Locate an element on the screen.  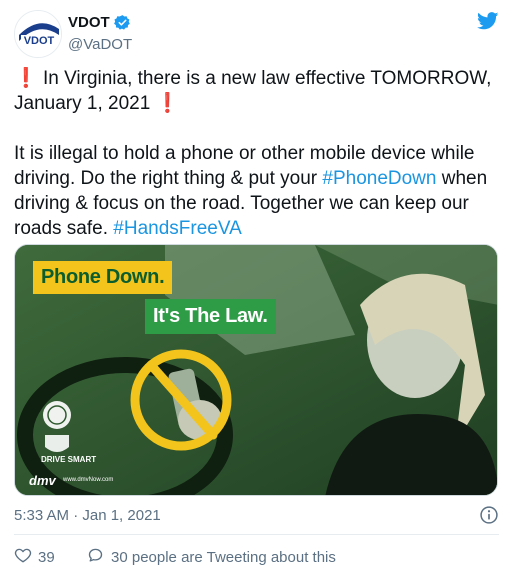
avatar-logo-text: VDOT is located at coordinates (39, 41).